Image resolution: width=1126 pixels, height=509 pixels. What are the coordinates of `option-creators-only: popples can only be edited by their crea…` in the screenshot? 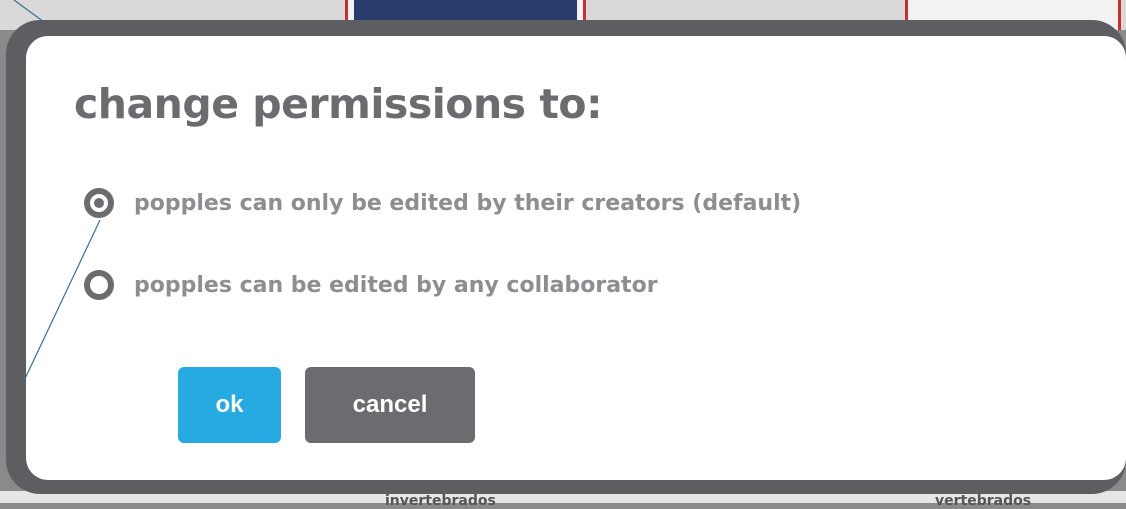 It's located at (442, 203).